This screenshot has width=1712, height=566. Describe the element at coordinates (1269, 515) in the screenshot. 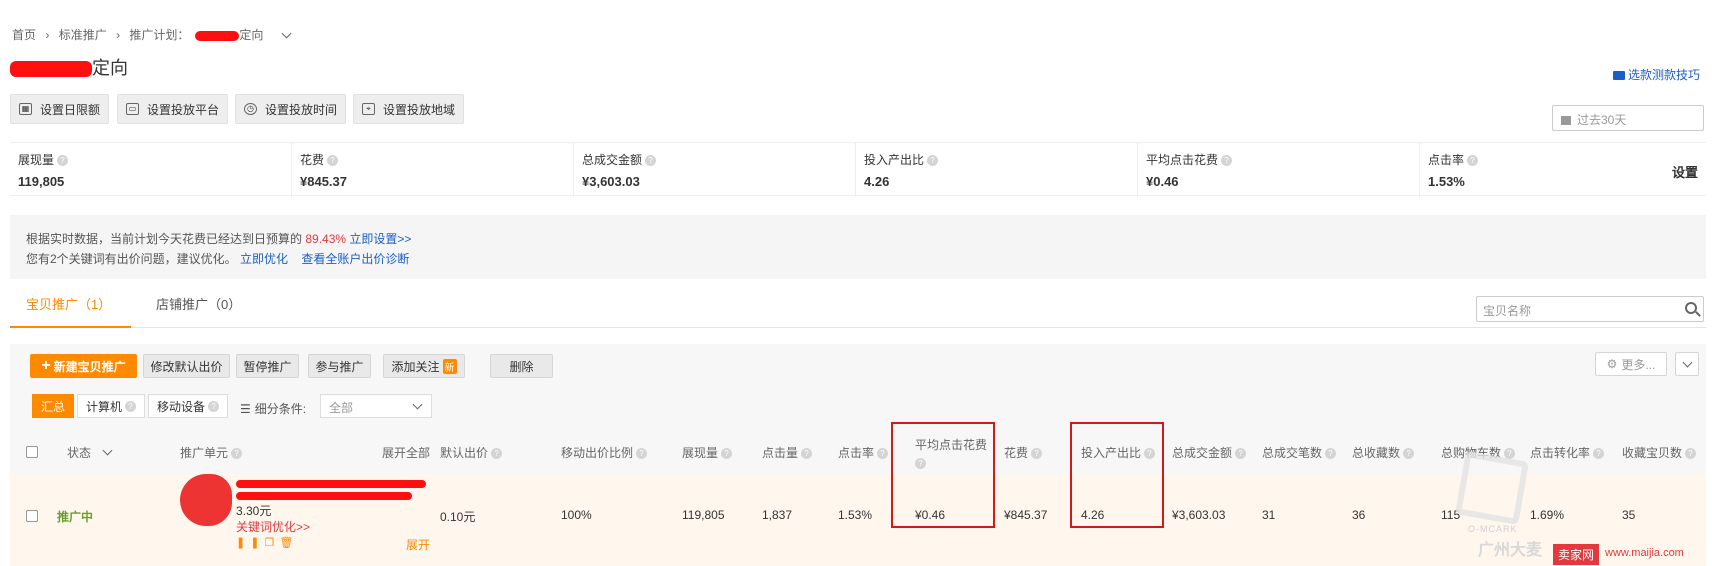

I see `orders-value: 31` at that location.